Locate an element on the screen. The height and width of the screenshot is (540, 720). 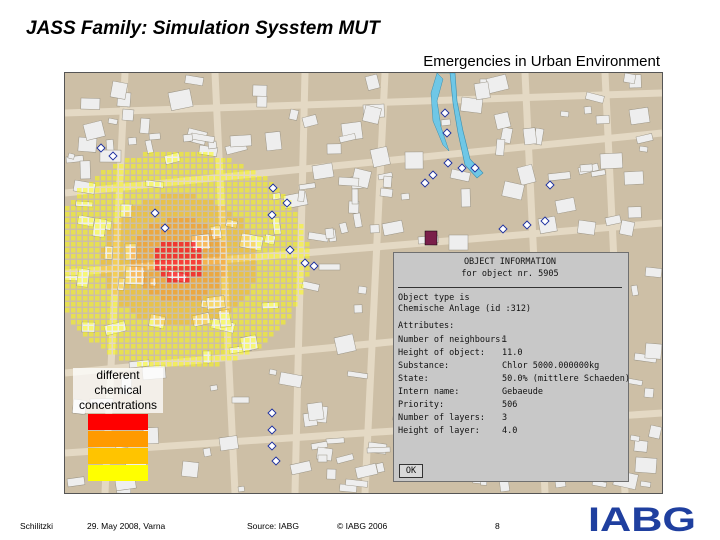
ok-button: OK is located at coordinates (411, 471).